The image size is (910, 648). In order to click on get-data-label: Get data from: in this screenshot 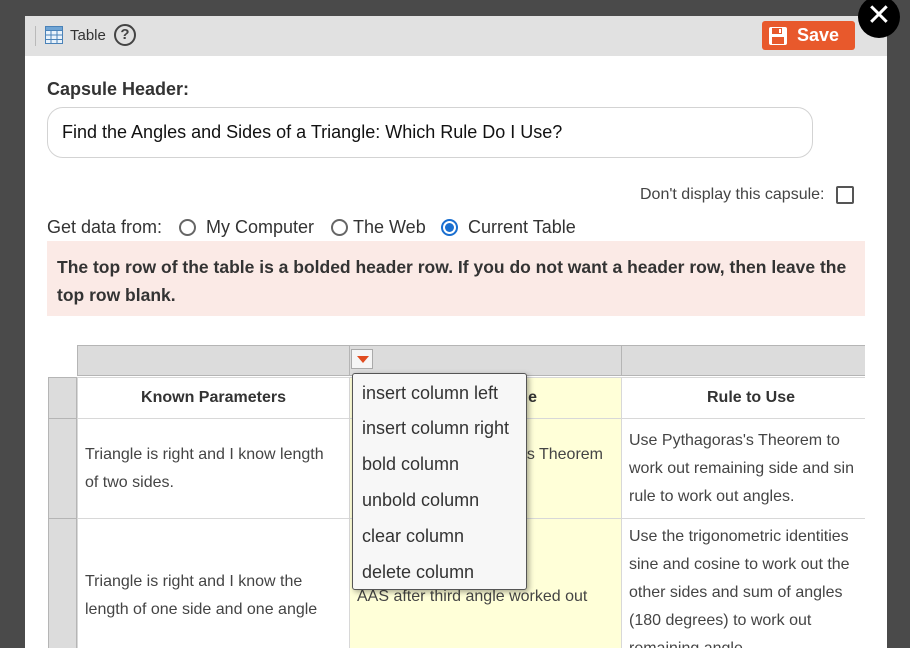, I will do `click(105, 227)`.